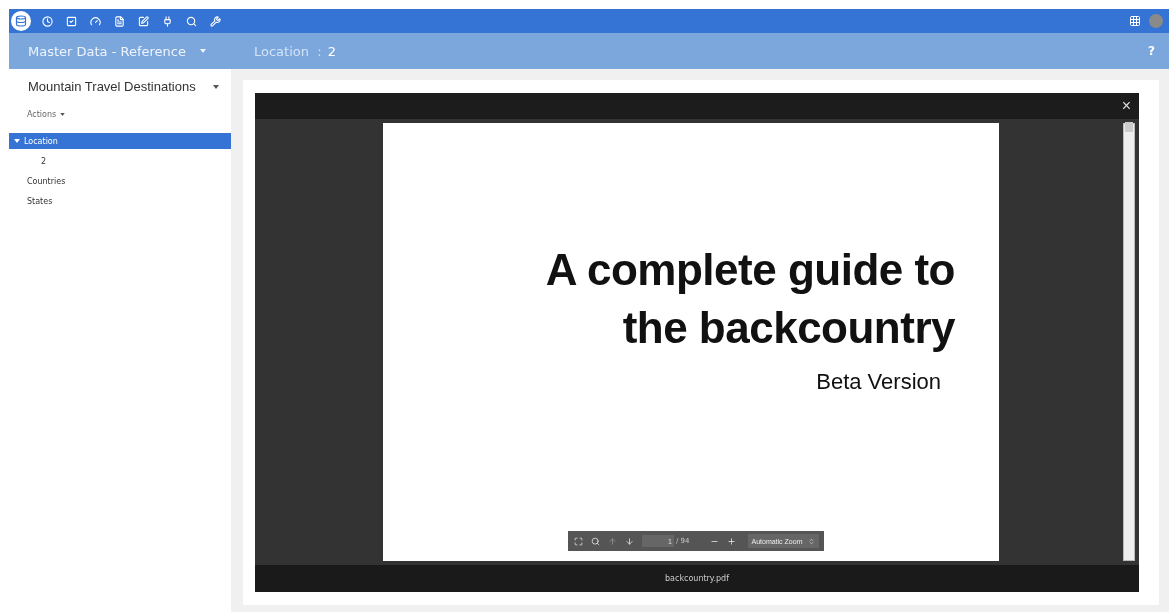 The image size is (1175, 612). Describe the element at coordinates (1126, 106) in the screenshot. I see `close-button: ×` at that location.